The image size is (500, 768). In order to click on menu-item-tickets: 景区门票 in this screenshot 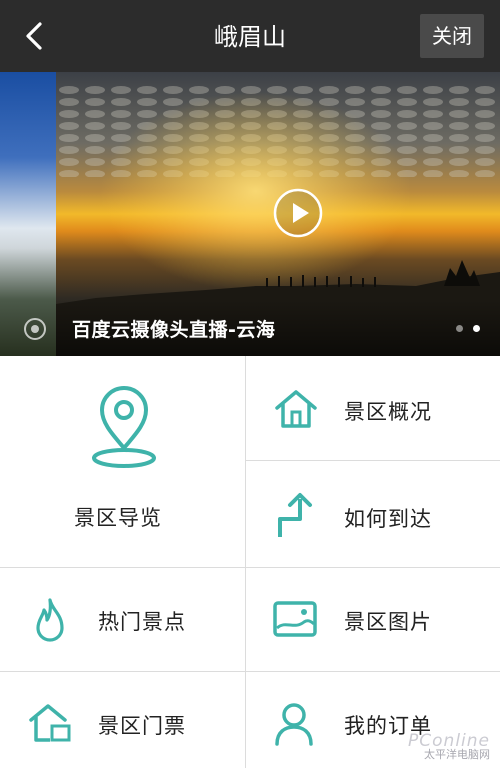, I will do `click(122, 720)`.